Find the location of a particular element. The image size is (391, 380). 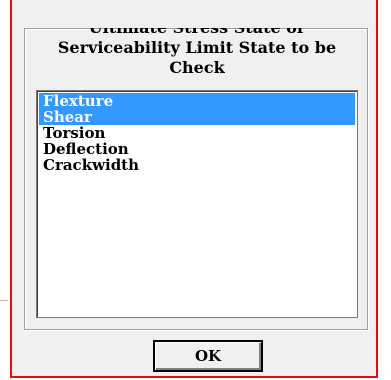

list-item-flexture: Flexture is located at coordinates (197, 101).